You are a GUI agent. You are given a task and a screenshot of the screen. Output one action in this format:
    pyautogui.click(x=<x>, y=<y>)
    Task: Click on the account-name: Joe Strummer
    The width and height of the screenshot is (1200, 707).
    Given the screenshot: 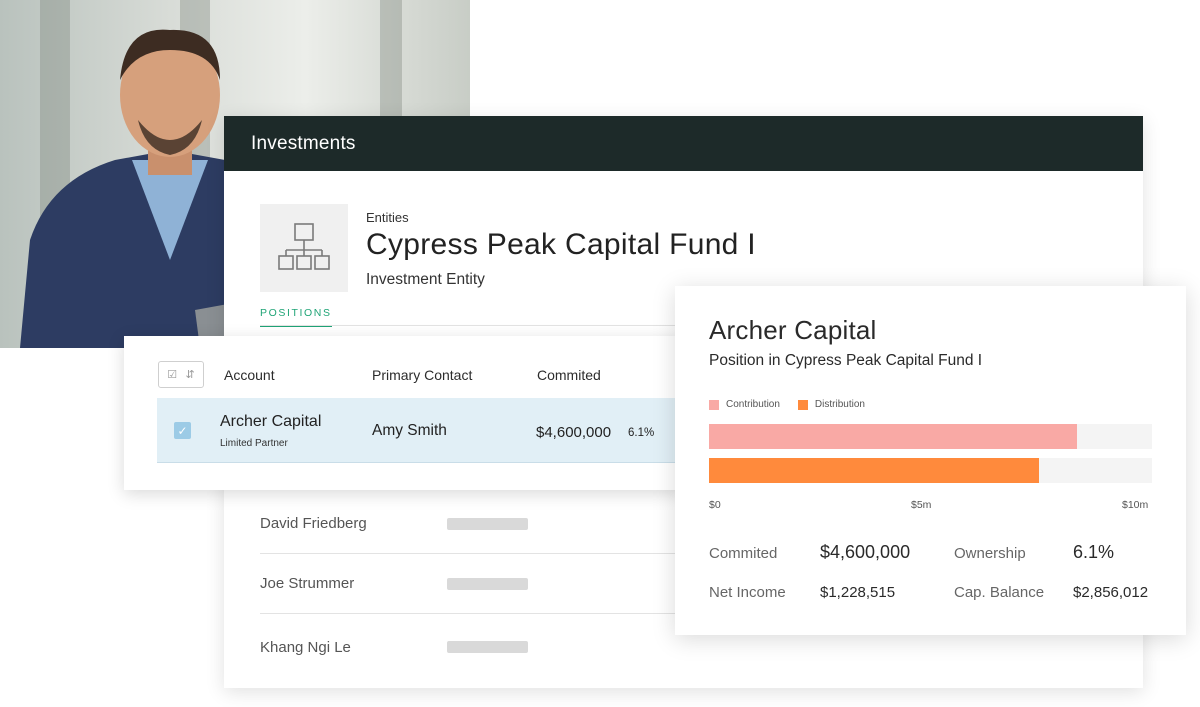 What is the action you would take?
    pyautogui.click(x=307, y=583)
    